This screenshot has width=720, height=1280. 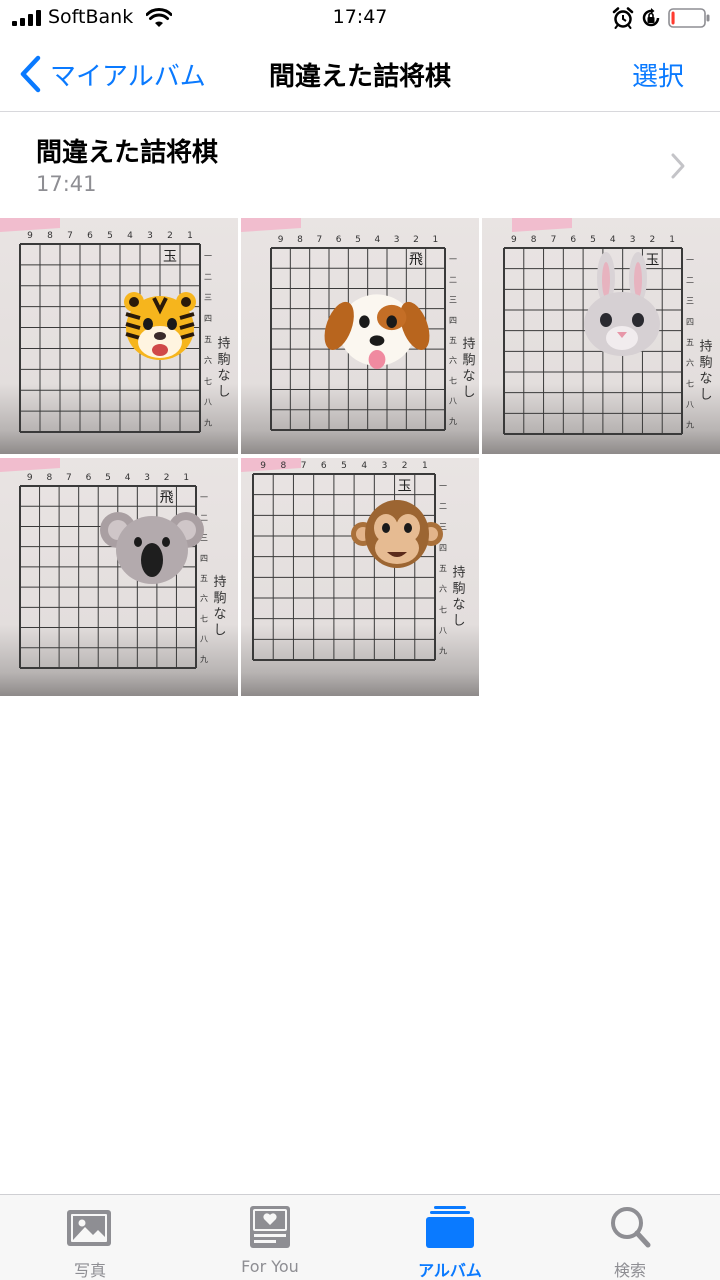 I want to click on select-button: 選択, so click(x=658, y=74).